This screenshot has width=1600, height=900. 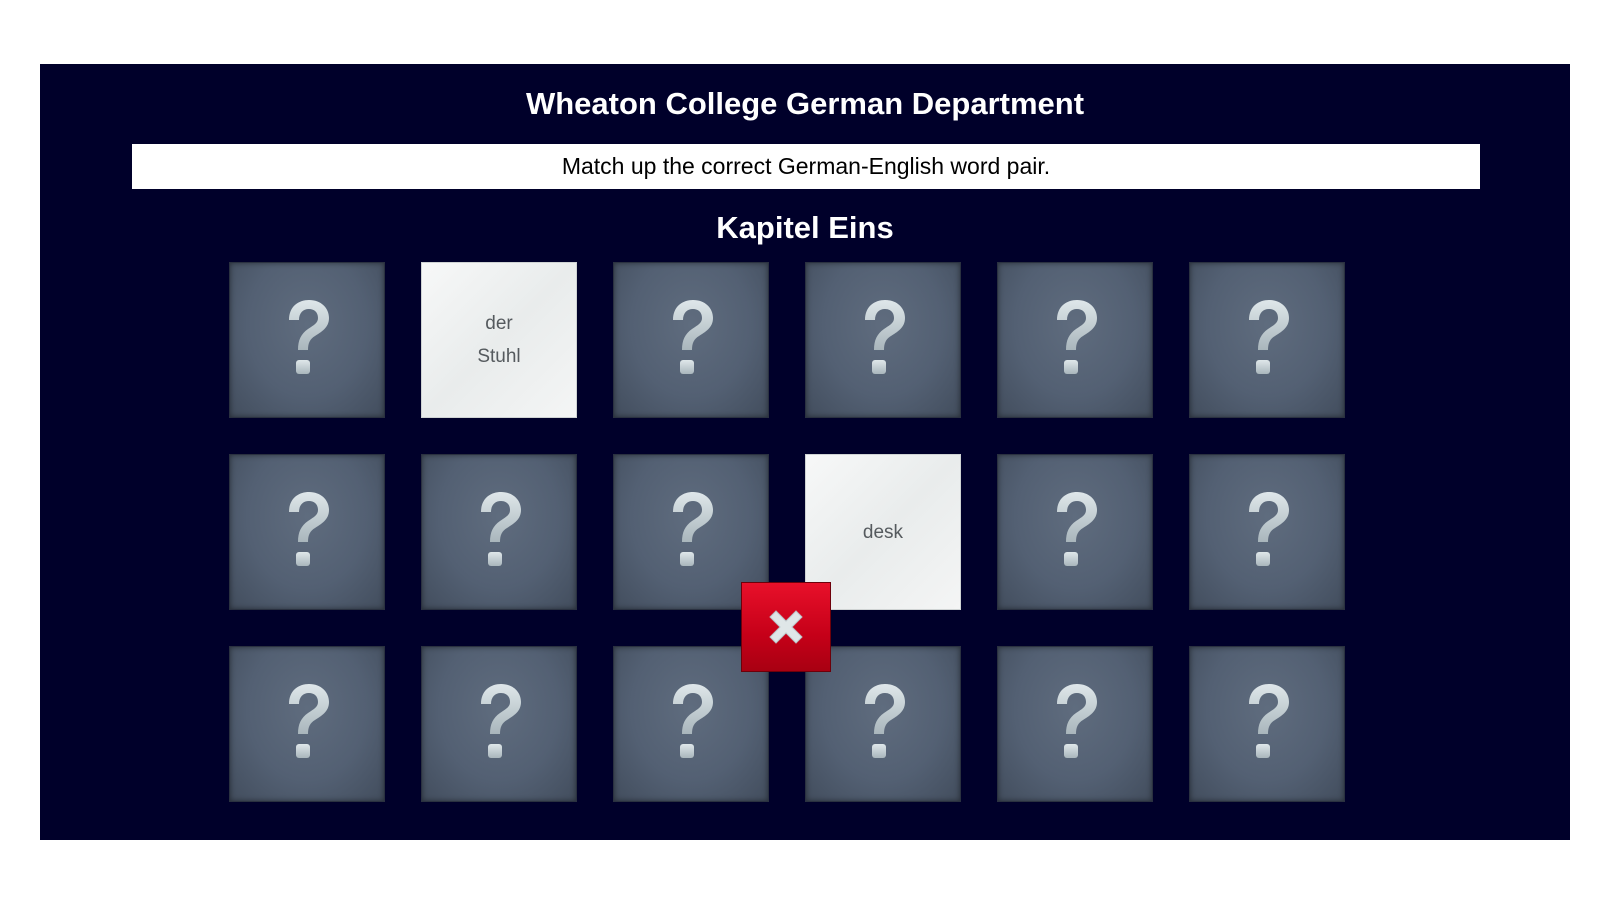 I want to click on memory-card-revealed: der Stuhl, so click(x=499, y=340).